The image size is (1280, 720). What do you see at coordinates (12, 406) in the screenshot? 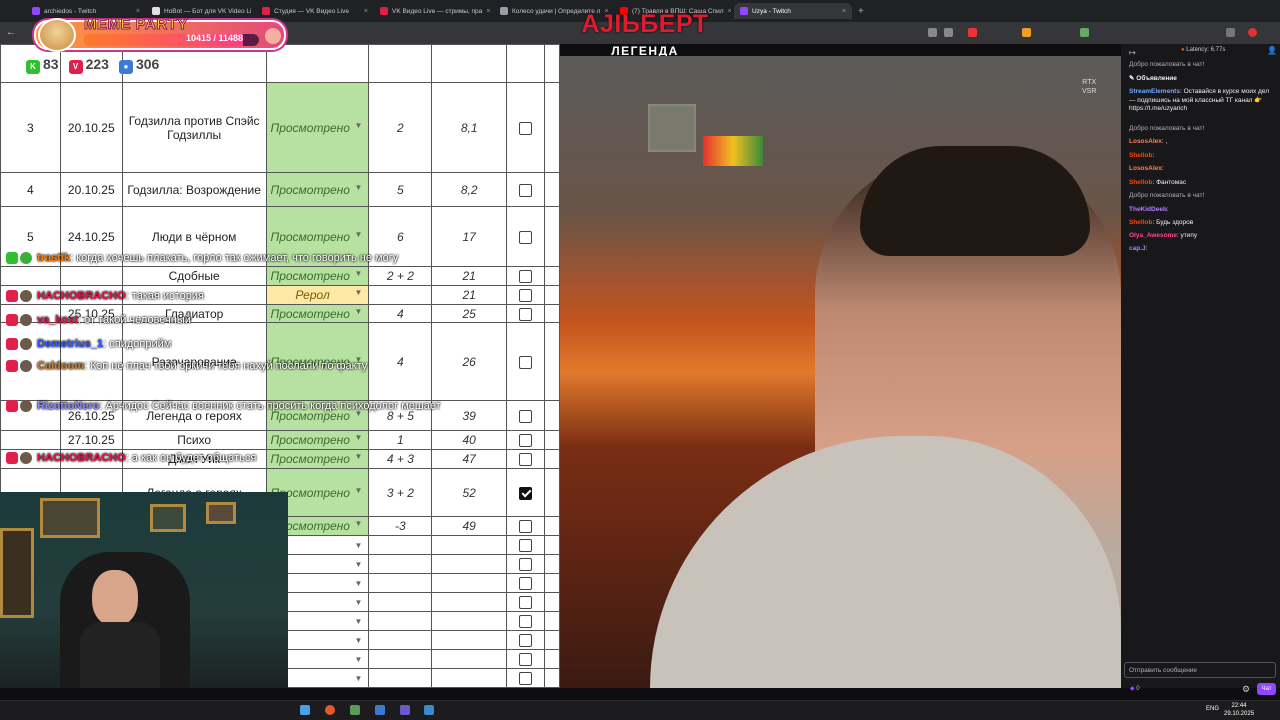
I see `vk-live-icon` at bounding box center [12, 406].